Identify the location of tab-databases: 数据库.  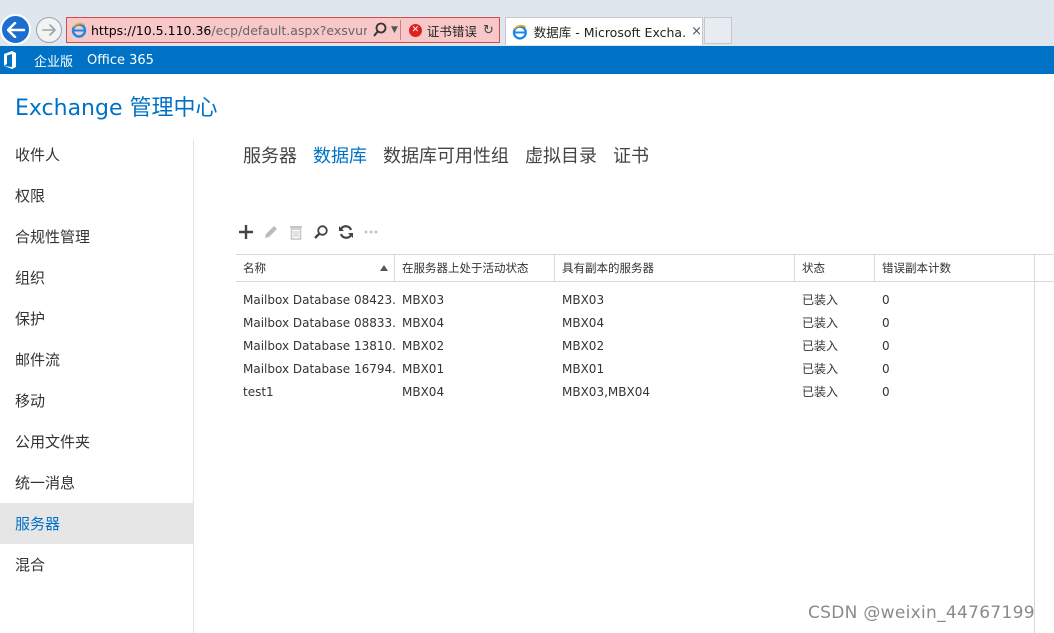
(340, 155).